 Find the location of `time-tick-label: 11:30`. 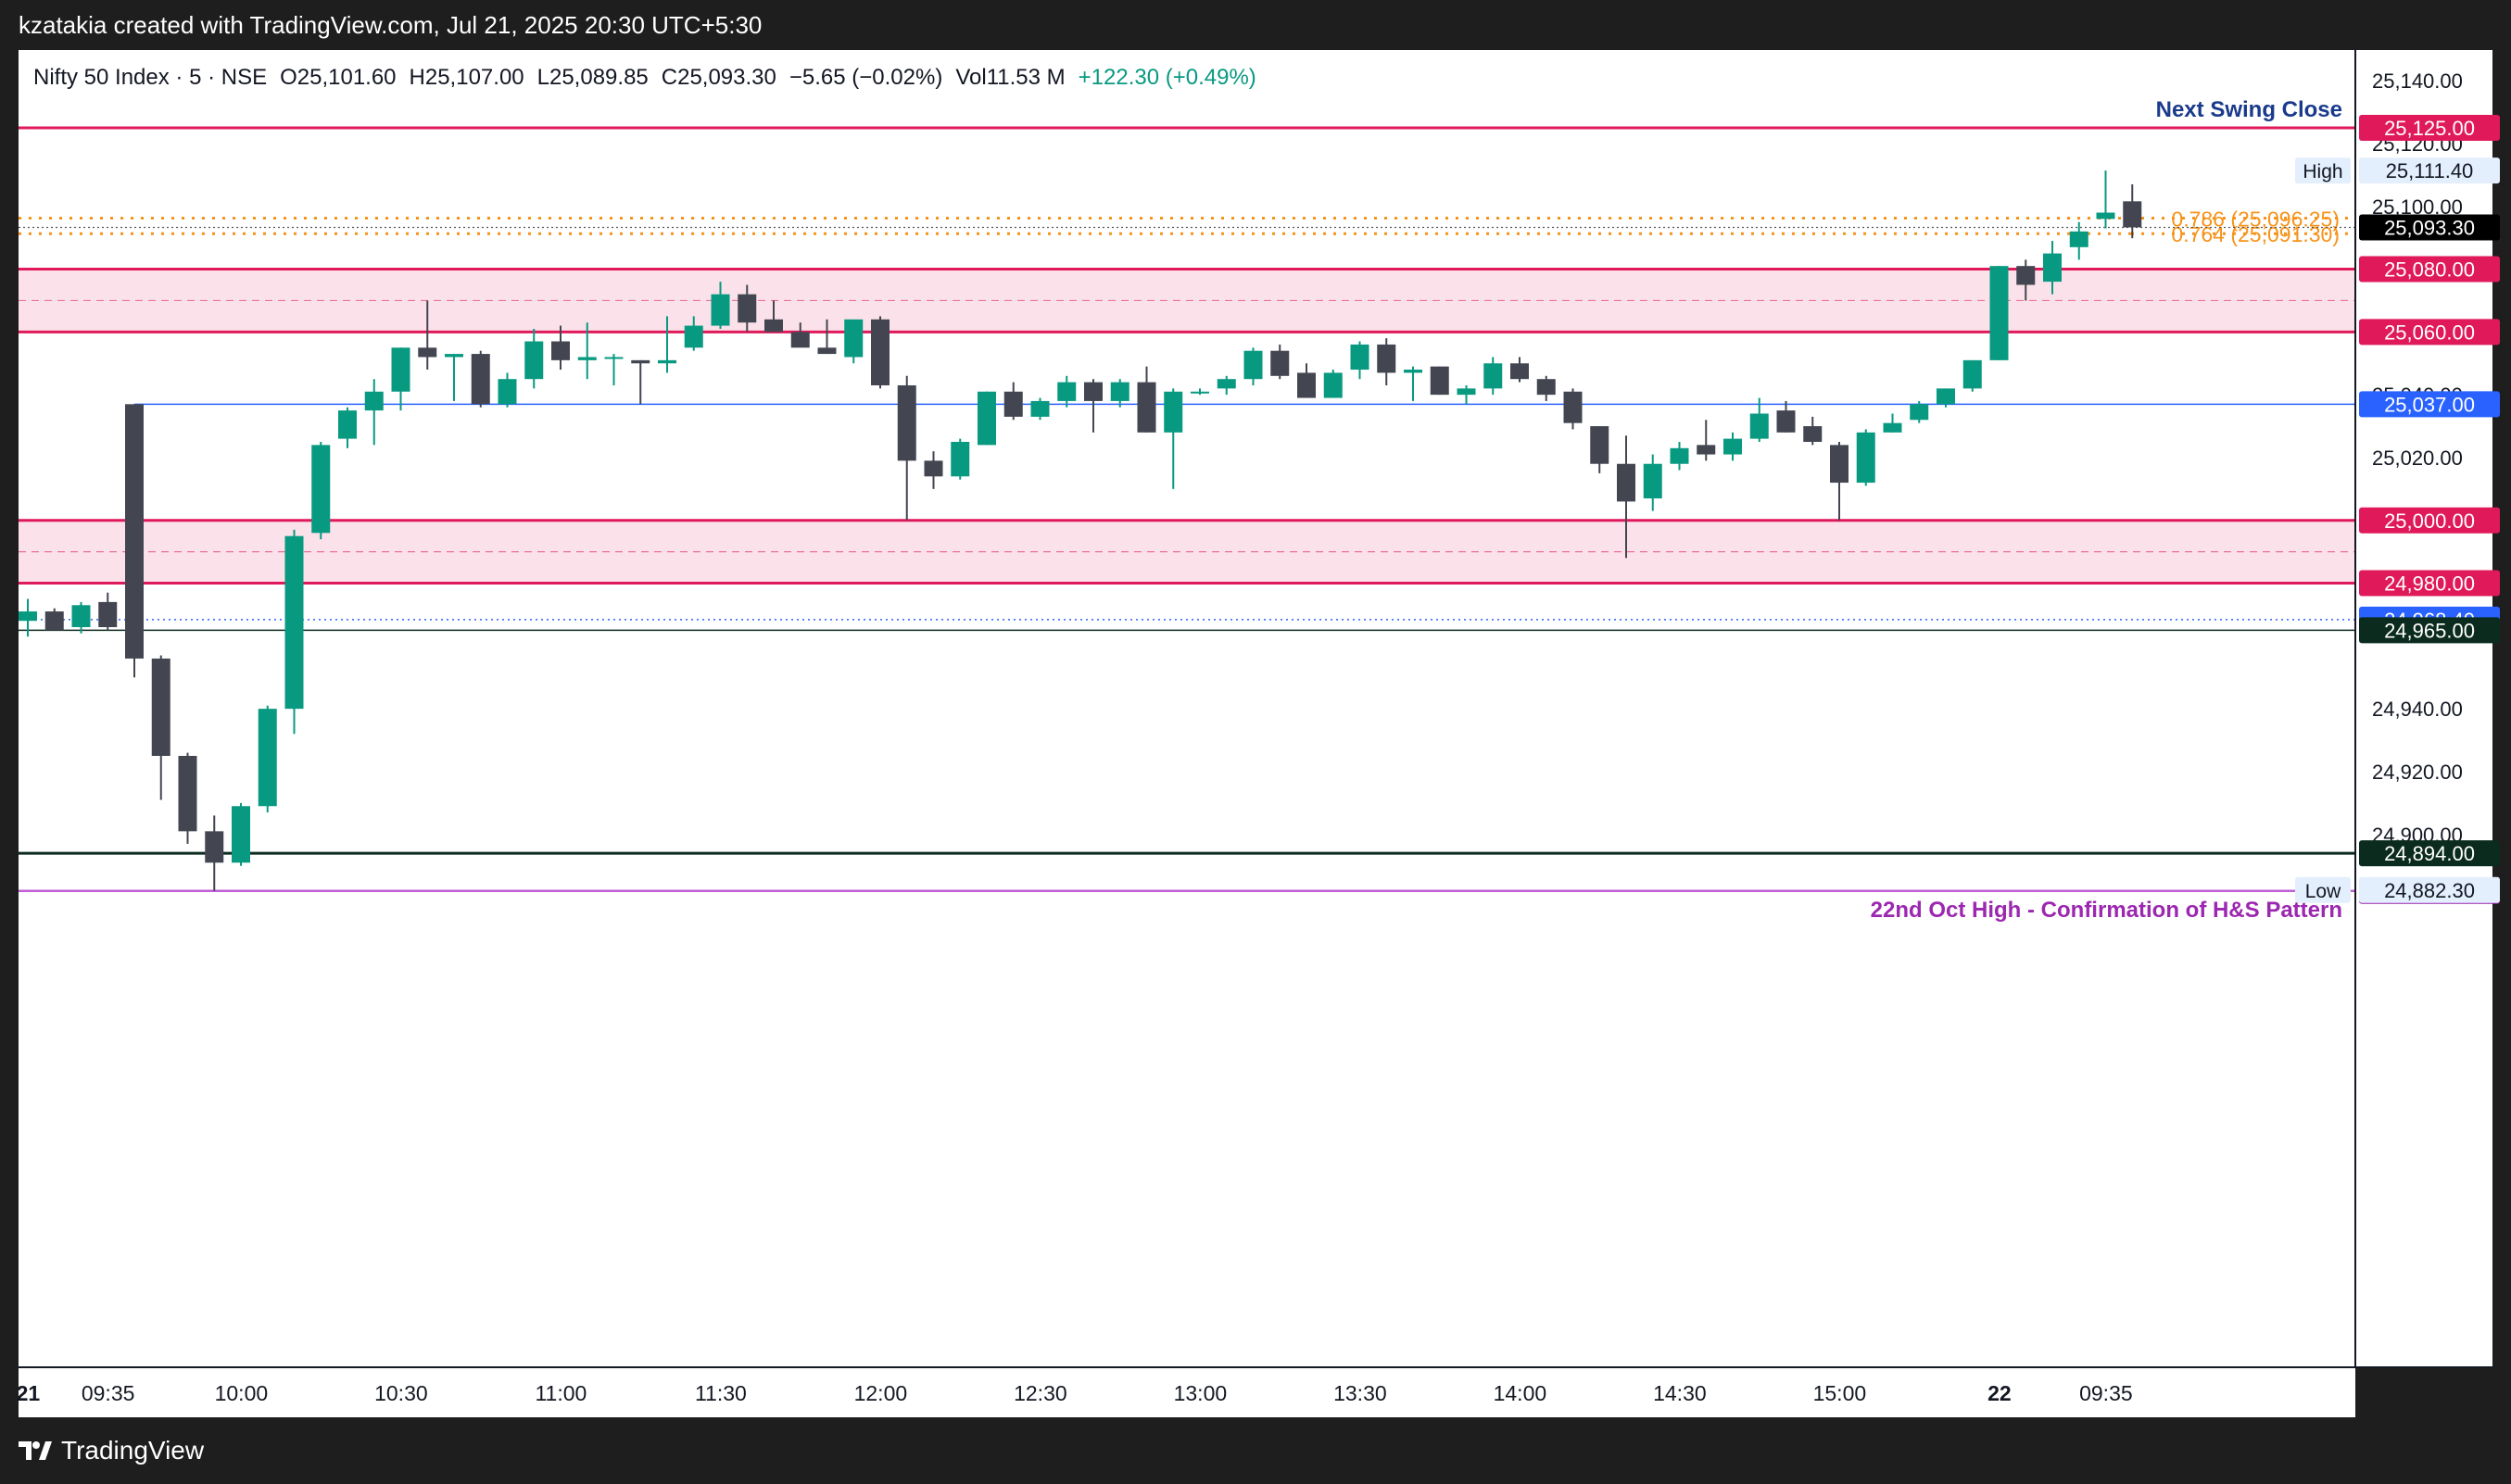

time-tick-label: 11:30 is located at coordinates (721, 1393).